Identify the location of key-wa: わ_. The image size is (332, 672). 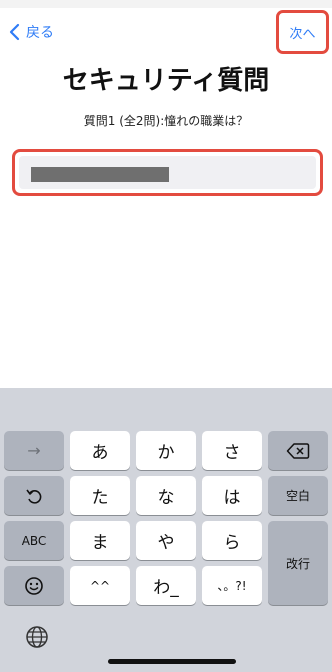
(166, 585).